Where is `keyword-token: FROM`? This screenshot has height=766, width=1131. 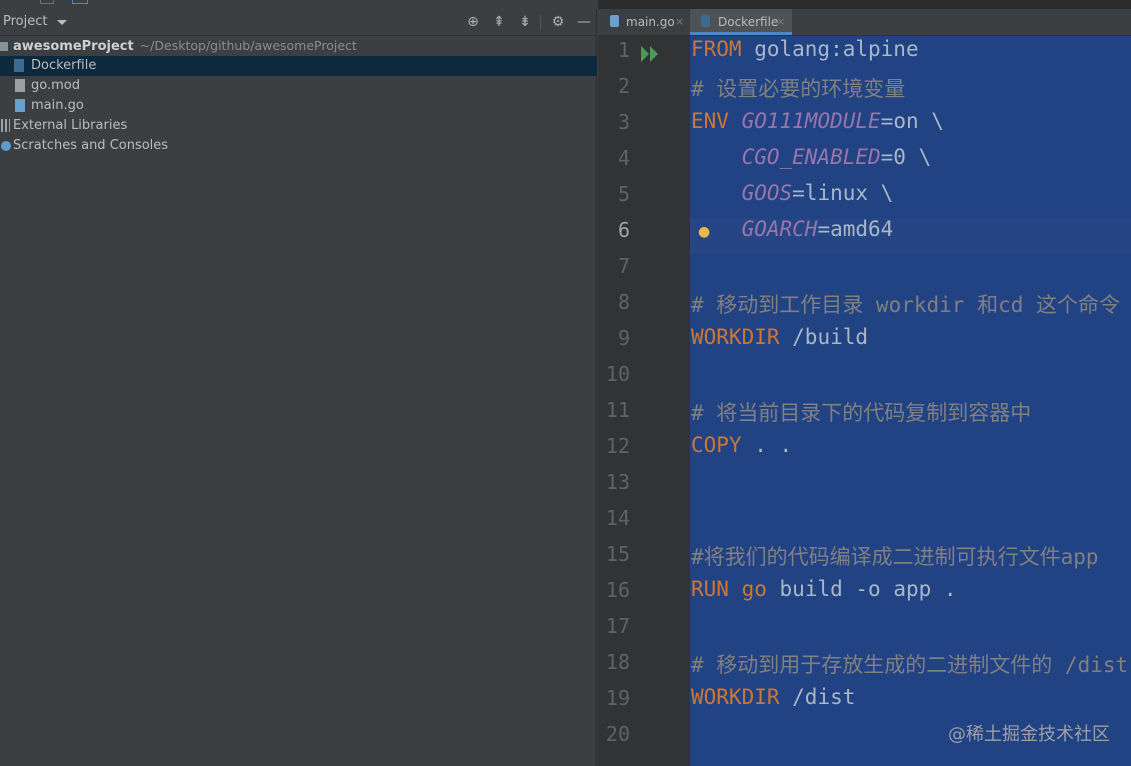
keyword-token: FROM is located at coordinates (716, 49).